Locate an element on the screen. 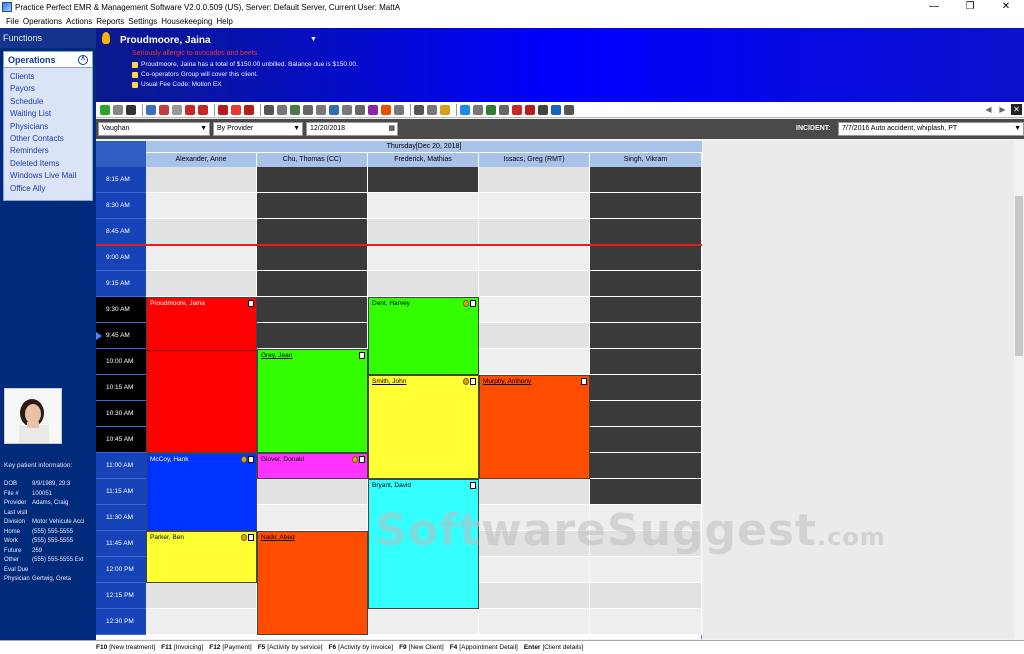 The width and height of the screenshot is (1024, 654). close-button: ✕ is located at coordinates (1006, 7).